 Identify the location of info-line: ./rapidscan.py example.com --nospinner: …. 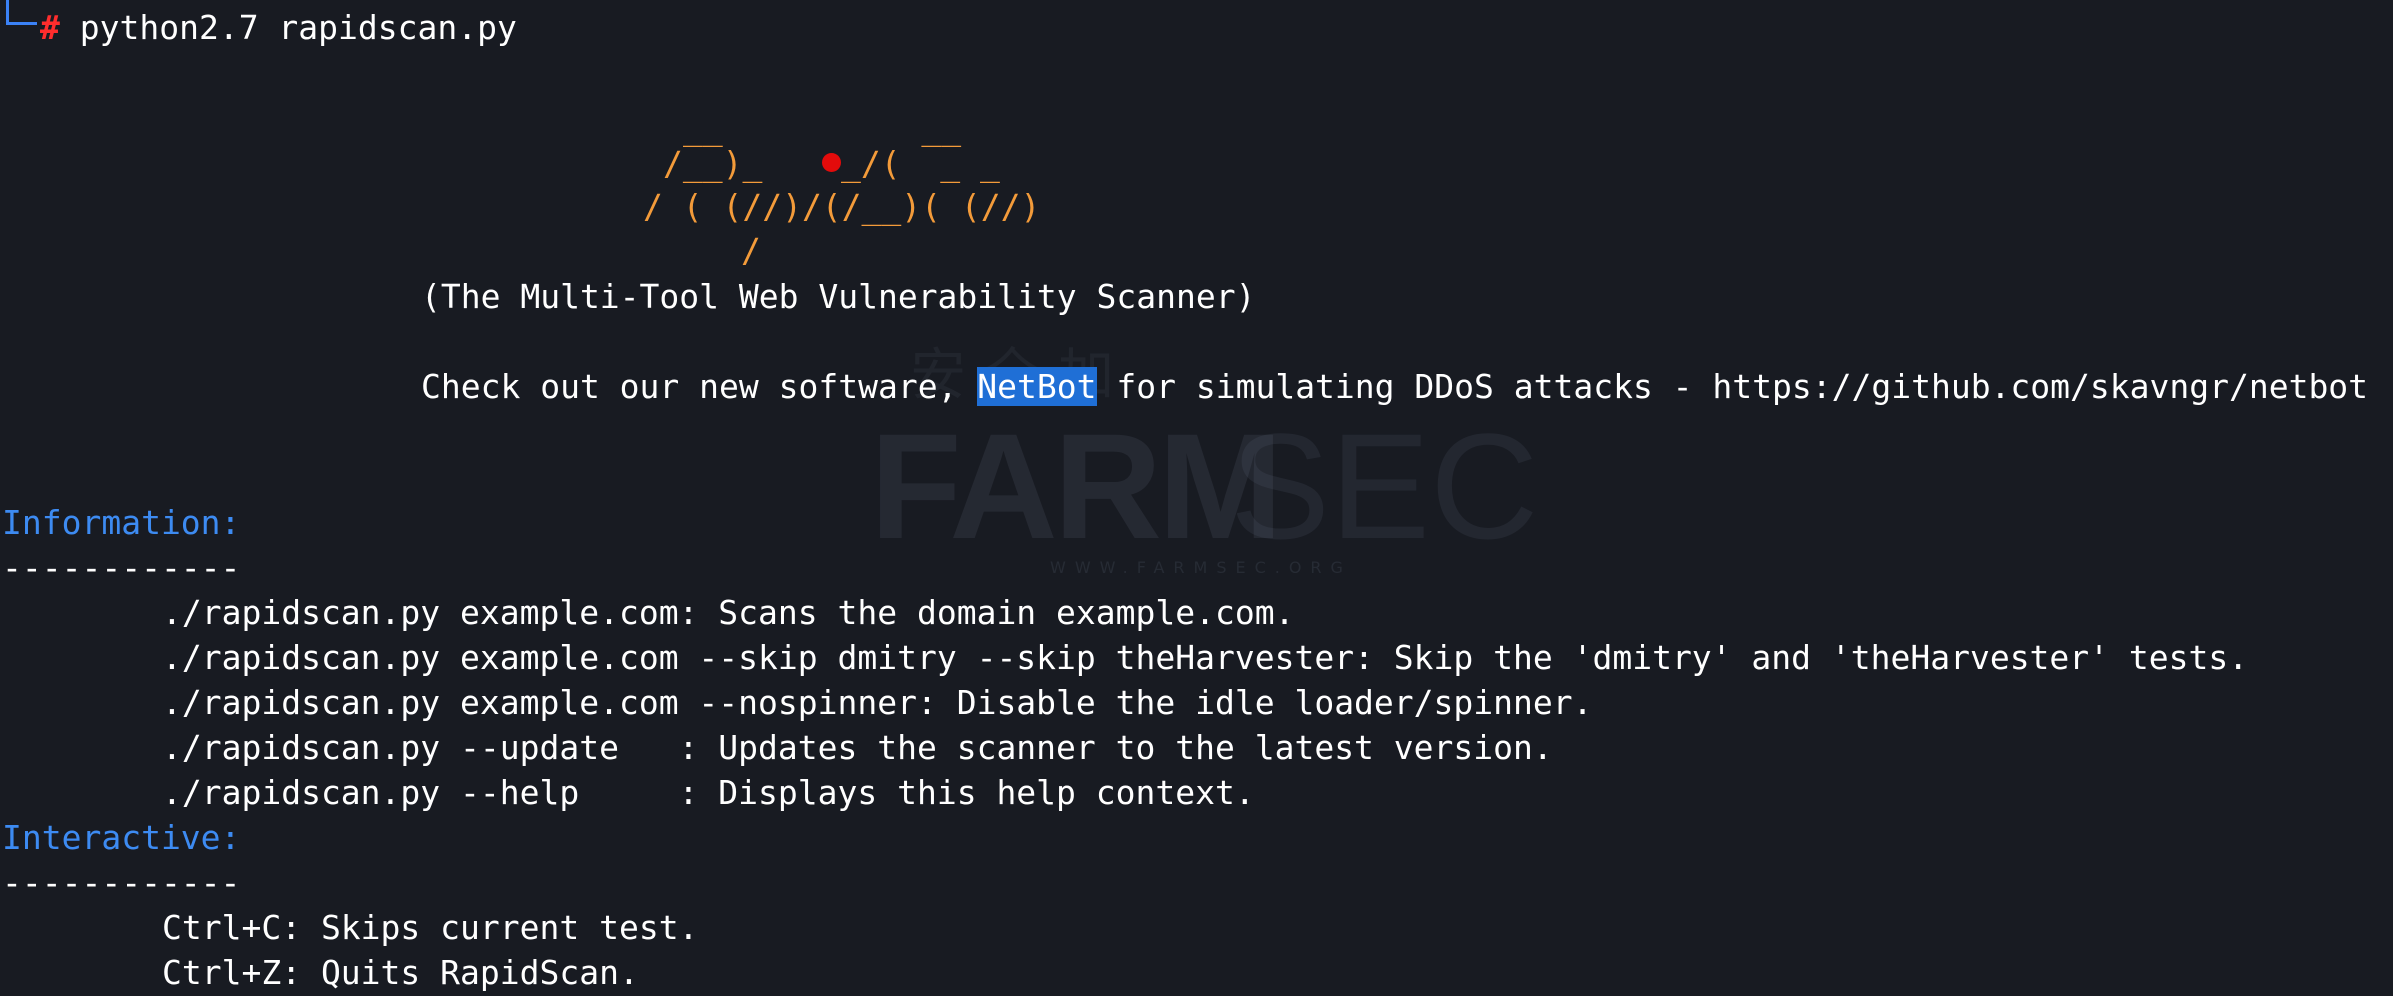
(877, 702).